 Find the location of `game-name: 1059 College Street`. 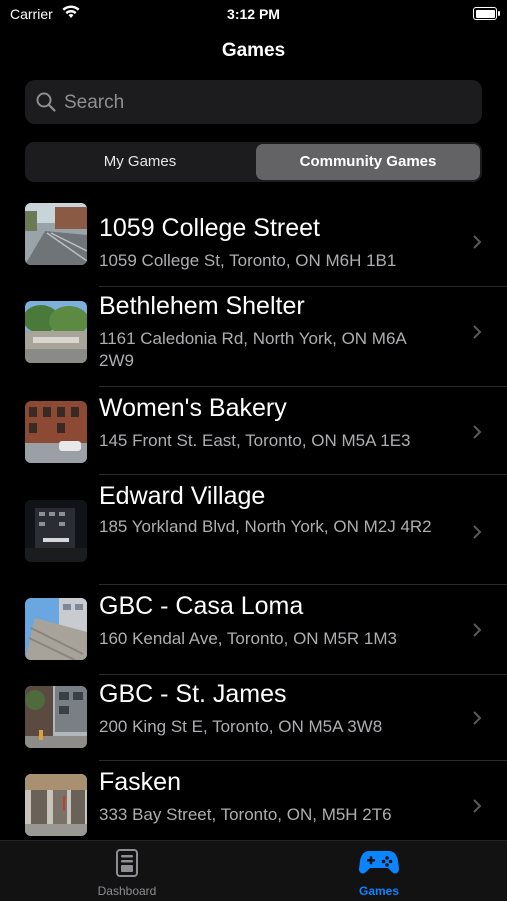

game-name: 1059 College Street is located at coordinates (209, 228).